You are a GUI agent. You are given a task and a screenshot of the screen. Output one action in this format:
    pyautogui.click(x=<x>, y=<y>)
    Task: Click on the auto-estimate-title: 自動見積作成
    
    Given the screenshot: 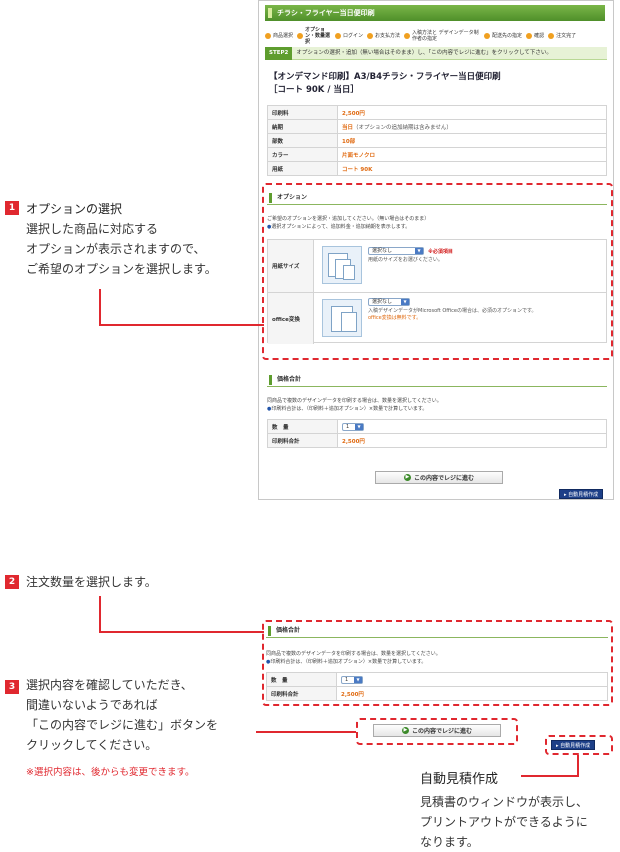 What is the action you would take?
    pyautogui.click(x=459, y=779)
    